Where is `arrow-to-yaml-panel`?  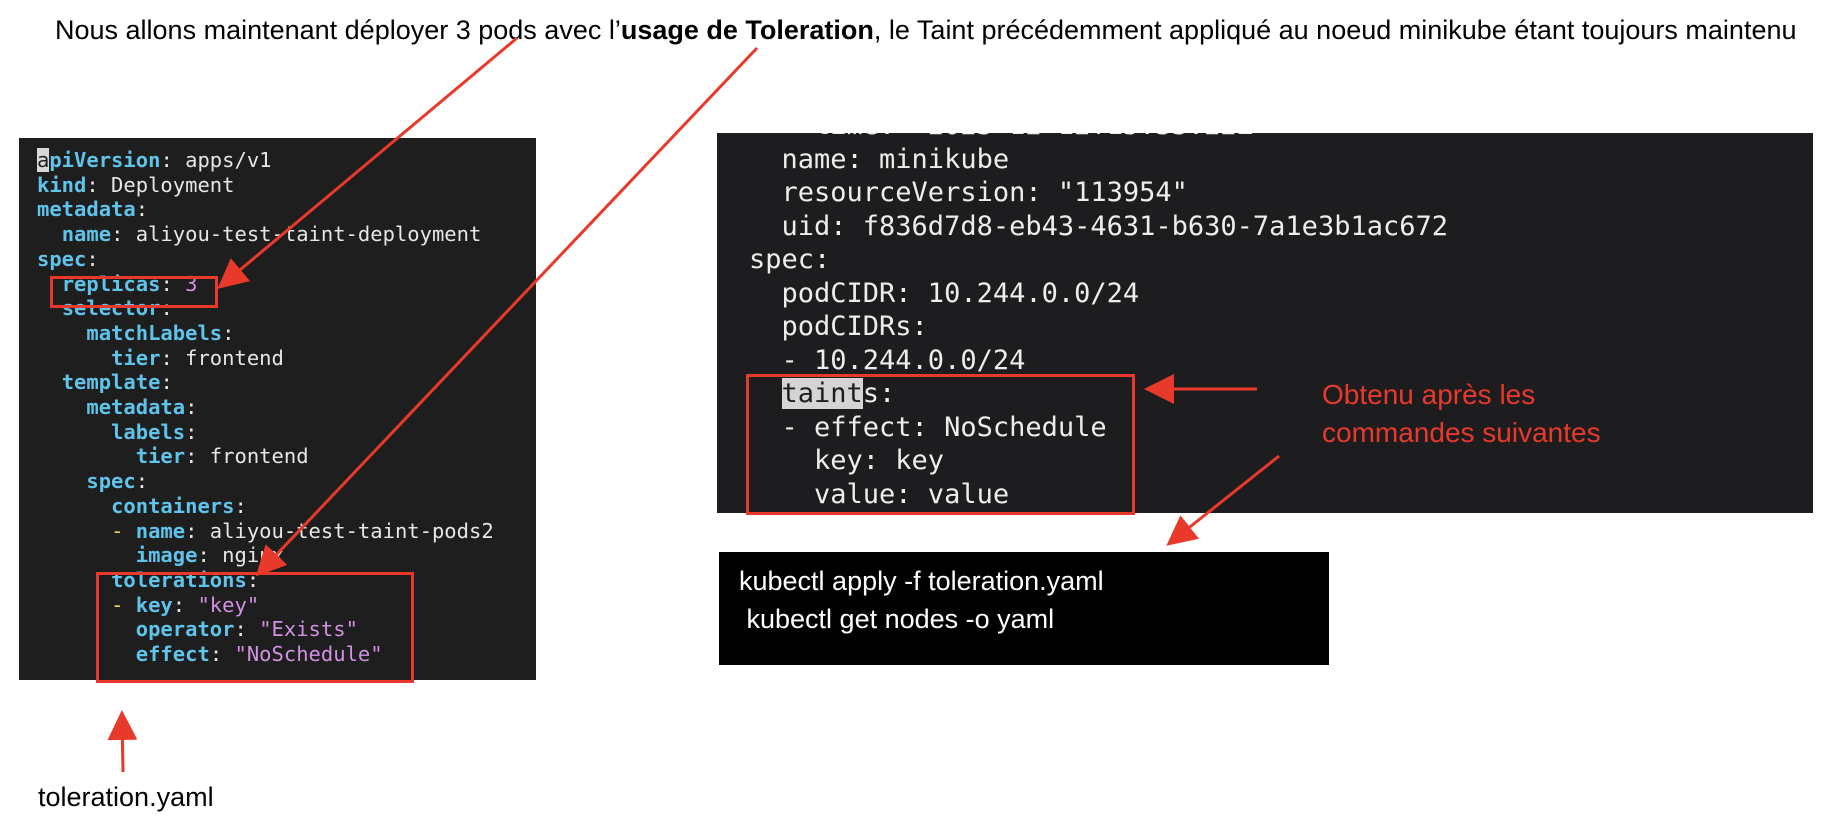 arrow-to-yaml-panel is located at coordinates (122, 741).